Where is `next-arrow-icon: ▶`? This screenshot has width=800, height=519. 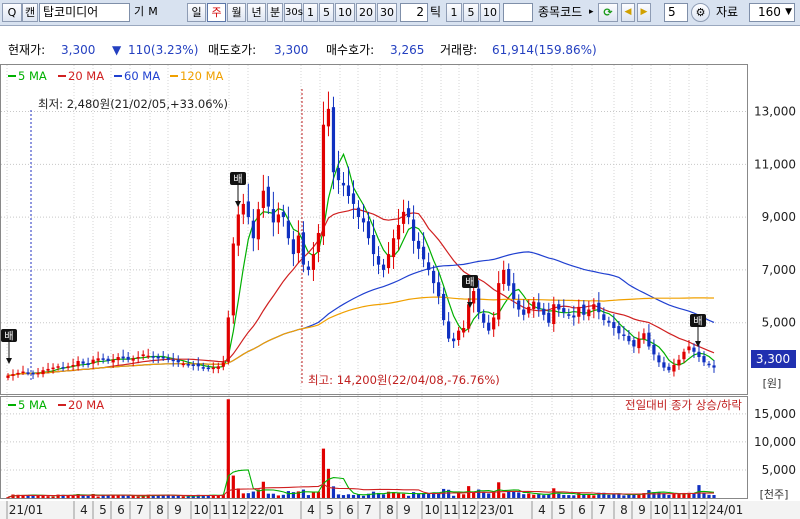
next-arrow-icon: ▶ is located at coordinates (644, 12).